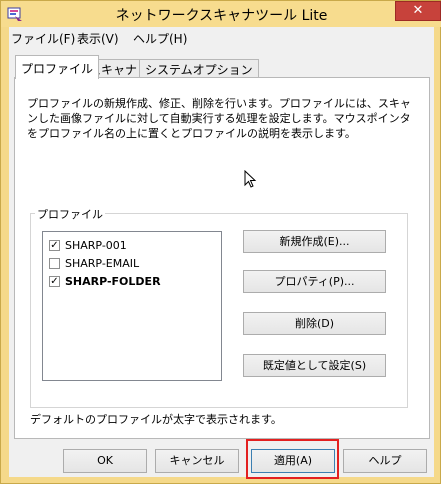 This screenshot has height=484, width=441. What do you see at coordinates (43, 38) in the screenshot?
I see `menu-file: ファイル(F)` at bounding box center [43, 38].